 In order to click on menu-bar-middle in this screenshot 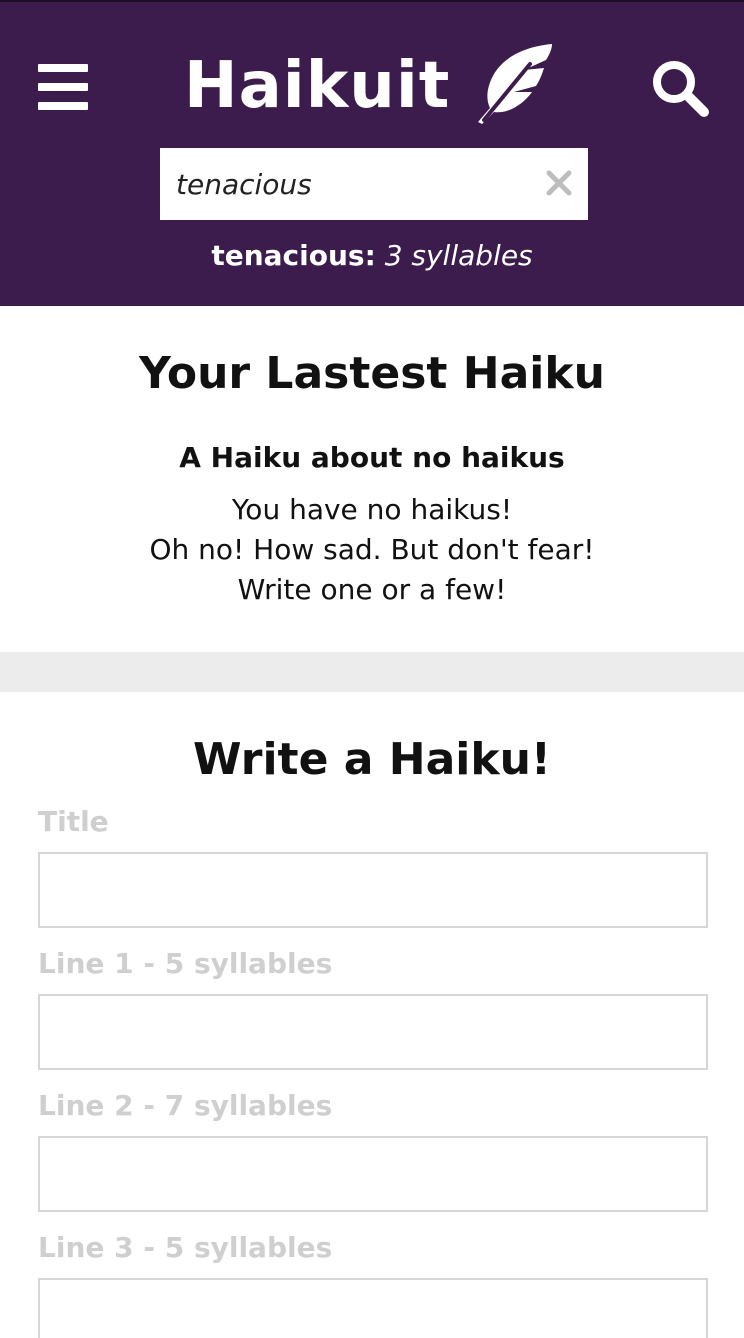, I will do `click(63, 87)`.